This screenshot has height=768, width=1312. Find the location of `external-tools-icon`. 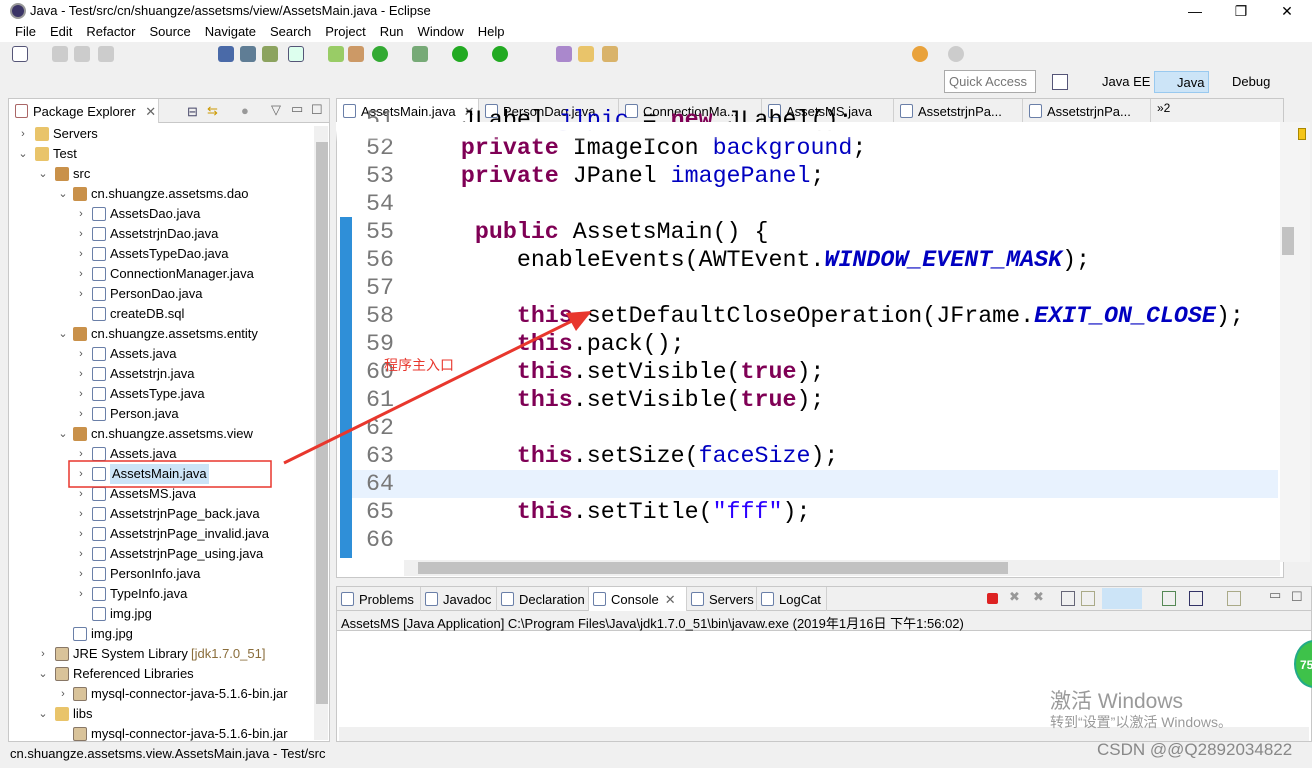

external-tools-icon is located at coordinates (500, 54).